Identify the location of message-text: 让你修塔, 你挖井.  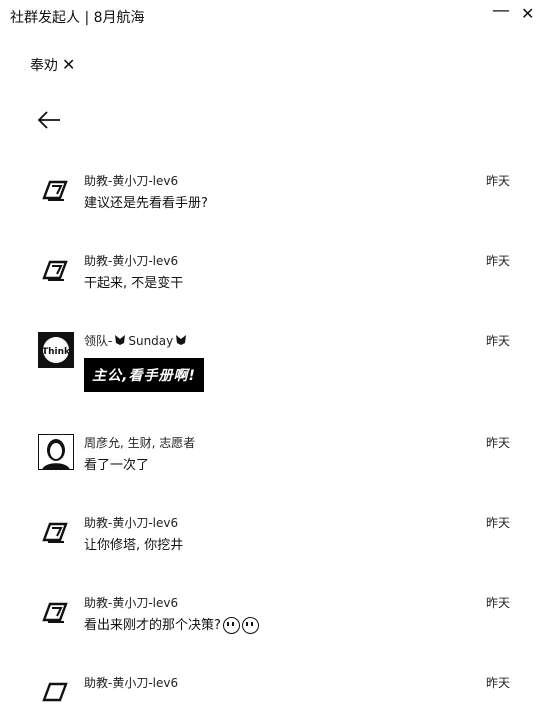
(134, 545).